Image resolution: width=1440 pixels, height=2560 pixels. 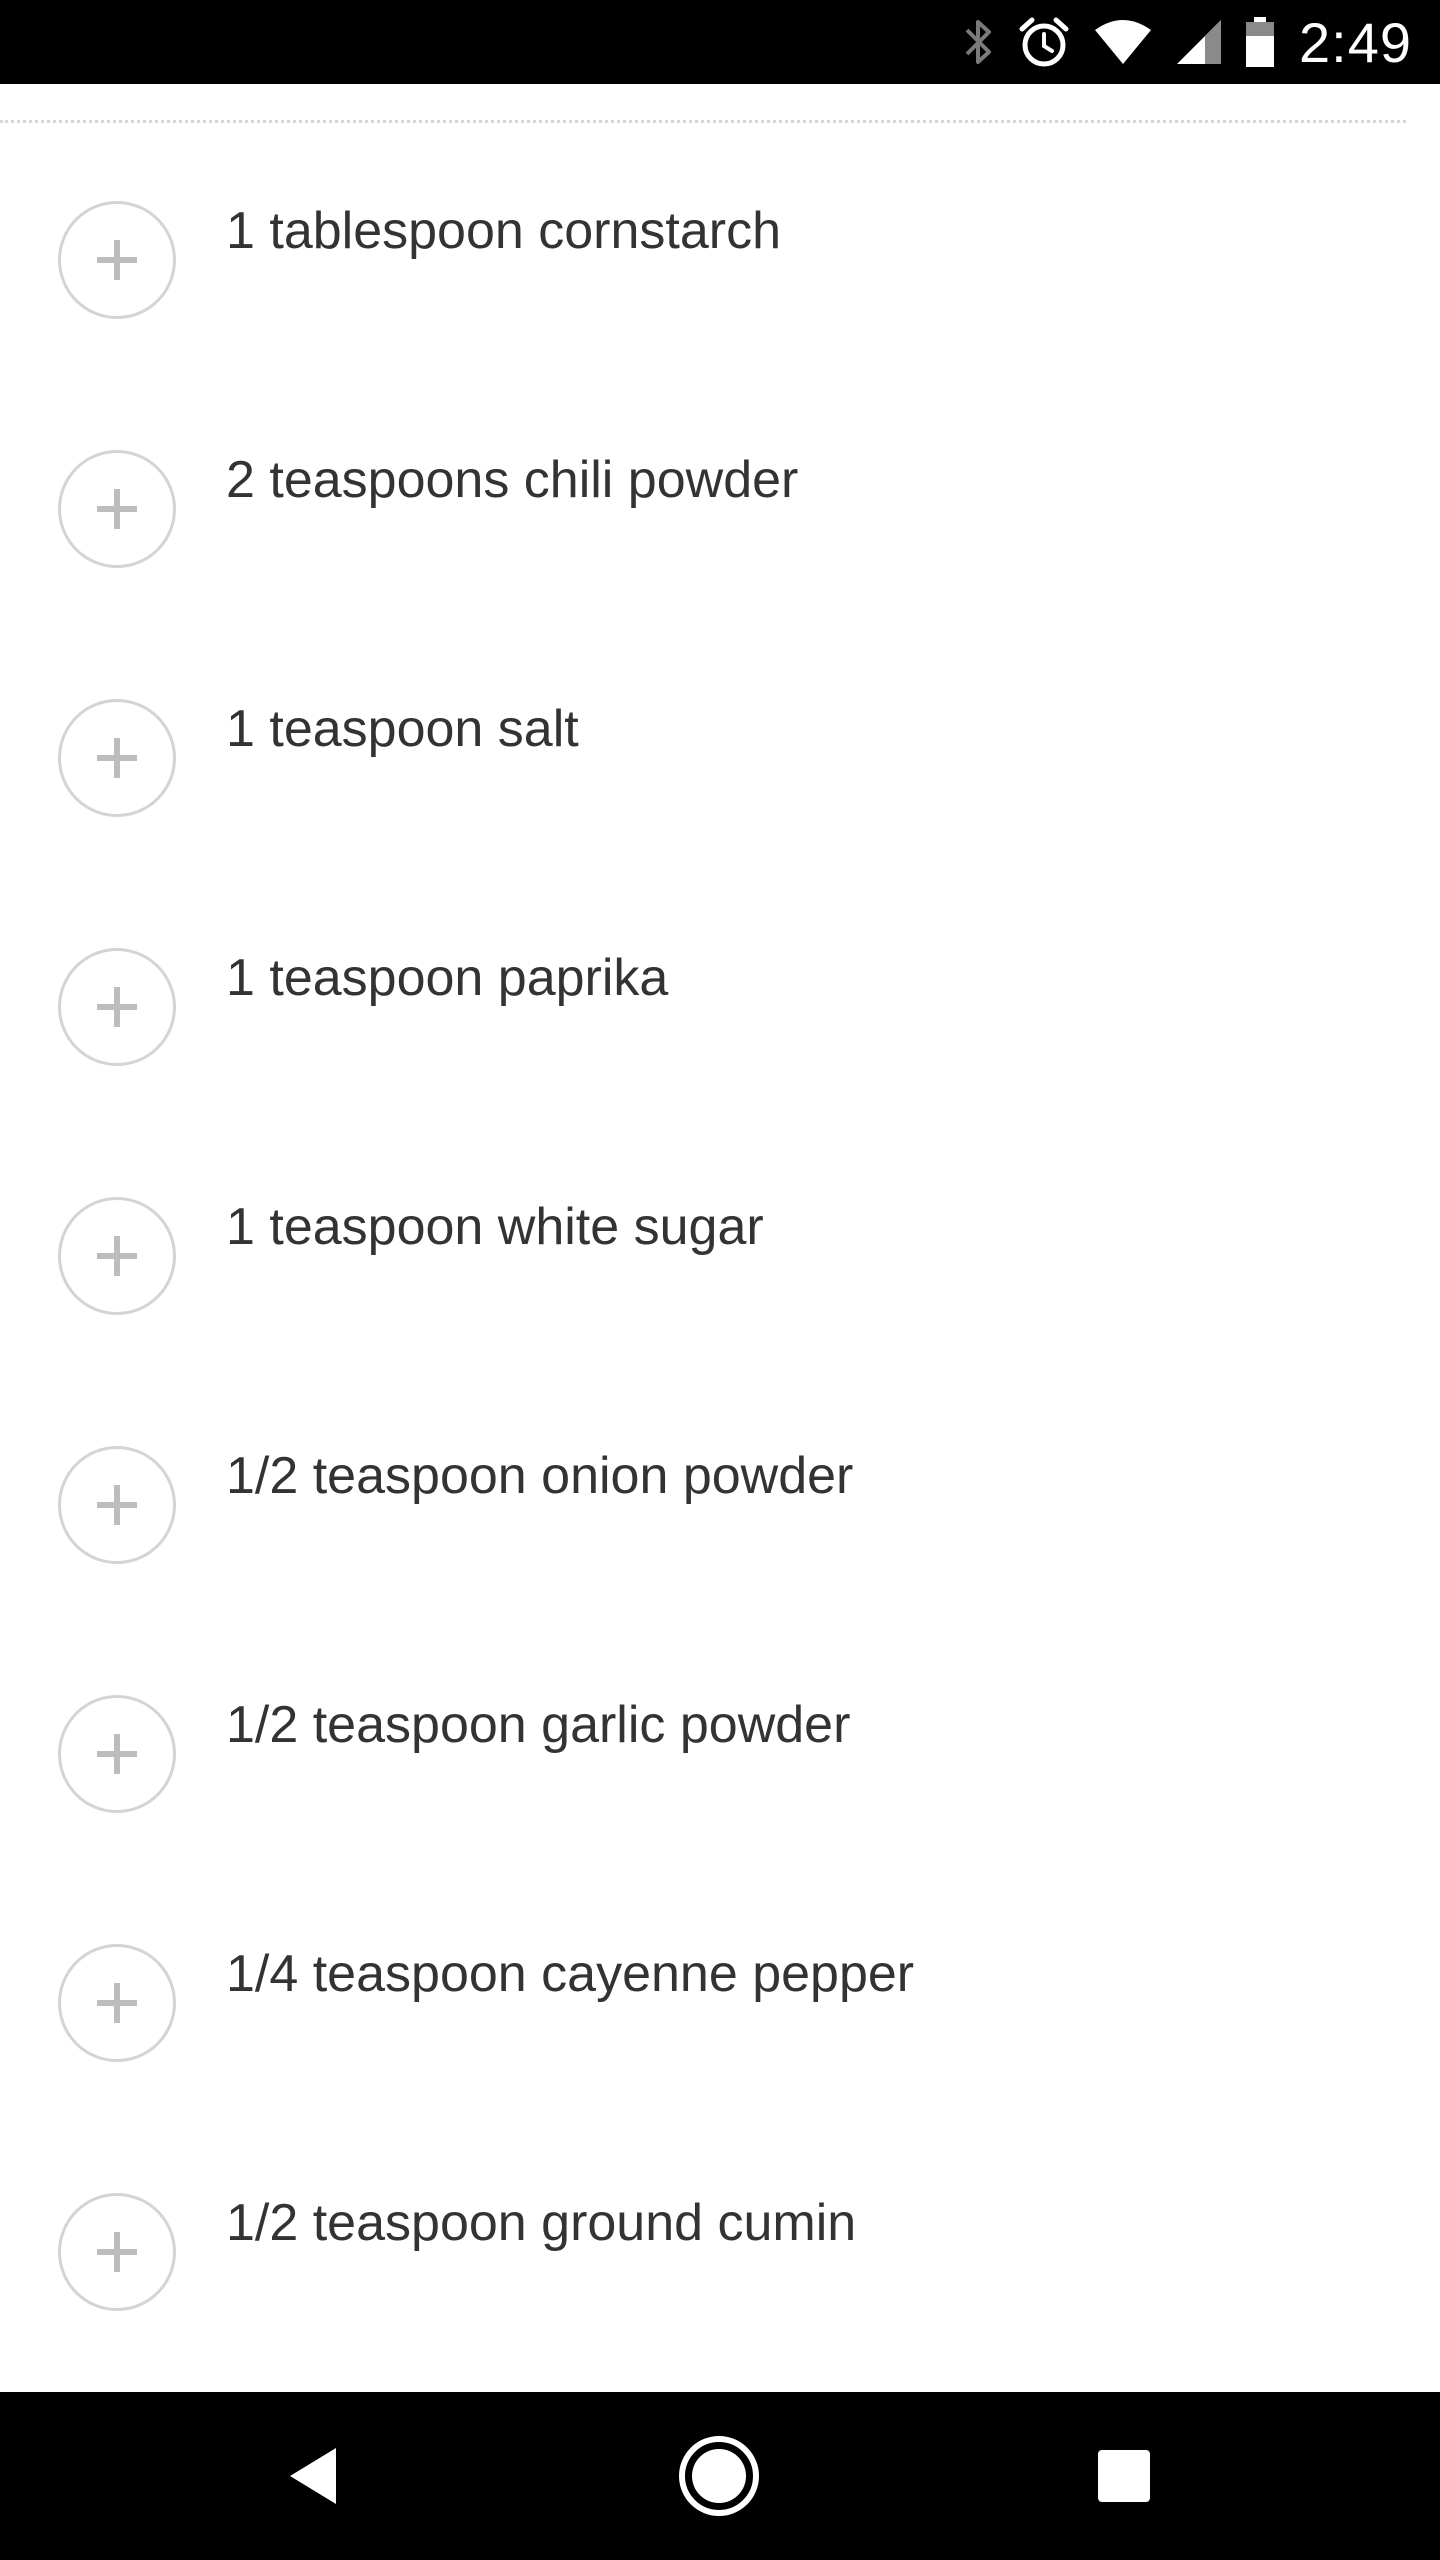 I want to click on status-icons: 2:49, so click(x=1176, y=42).